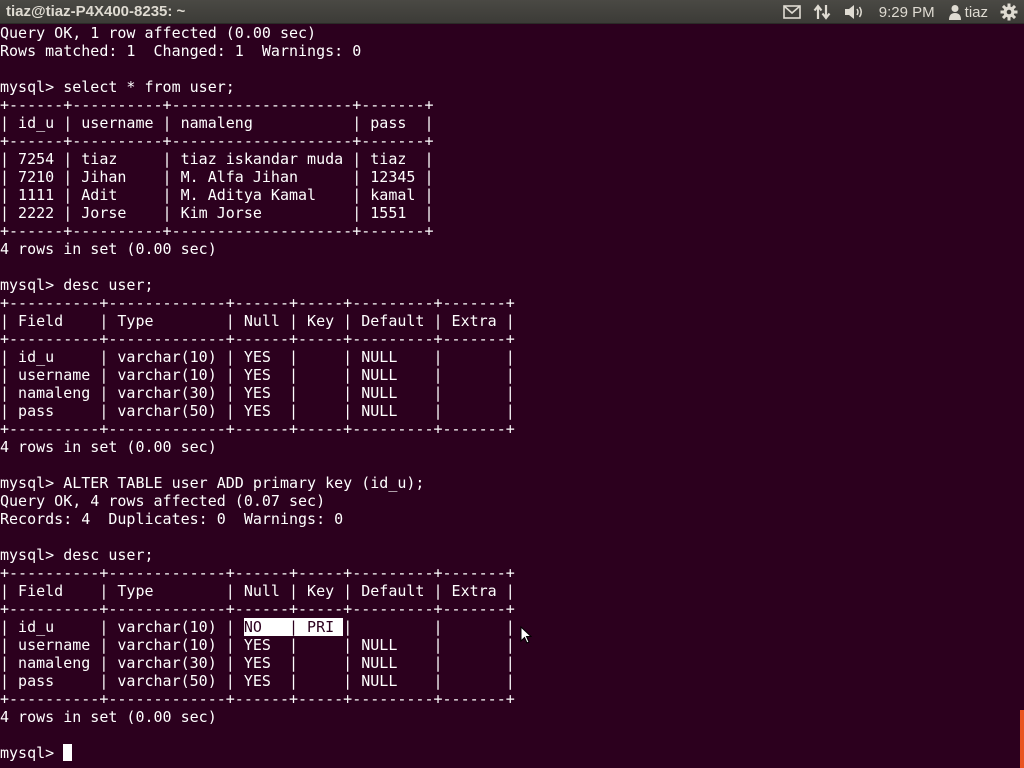 This screenshot has width=1024, height=768. Describe the element at coordinates (293, 627) in the screenshot. I see `text-selection: NO | PRI` at that location.